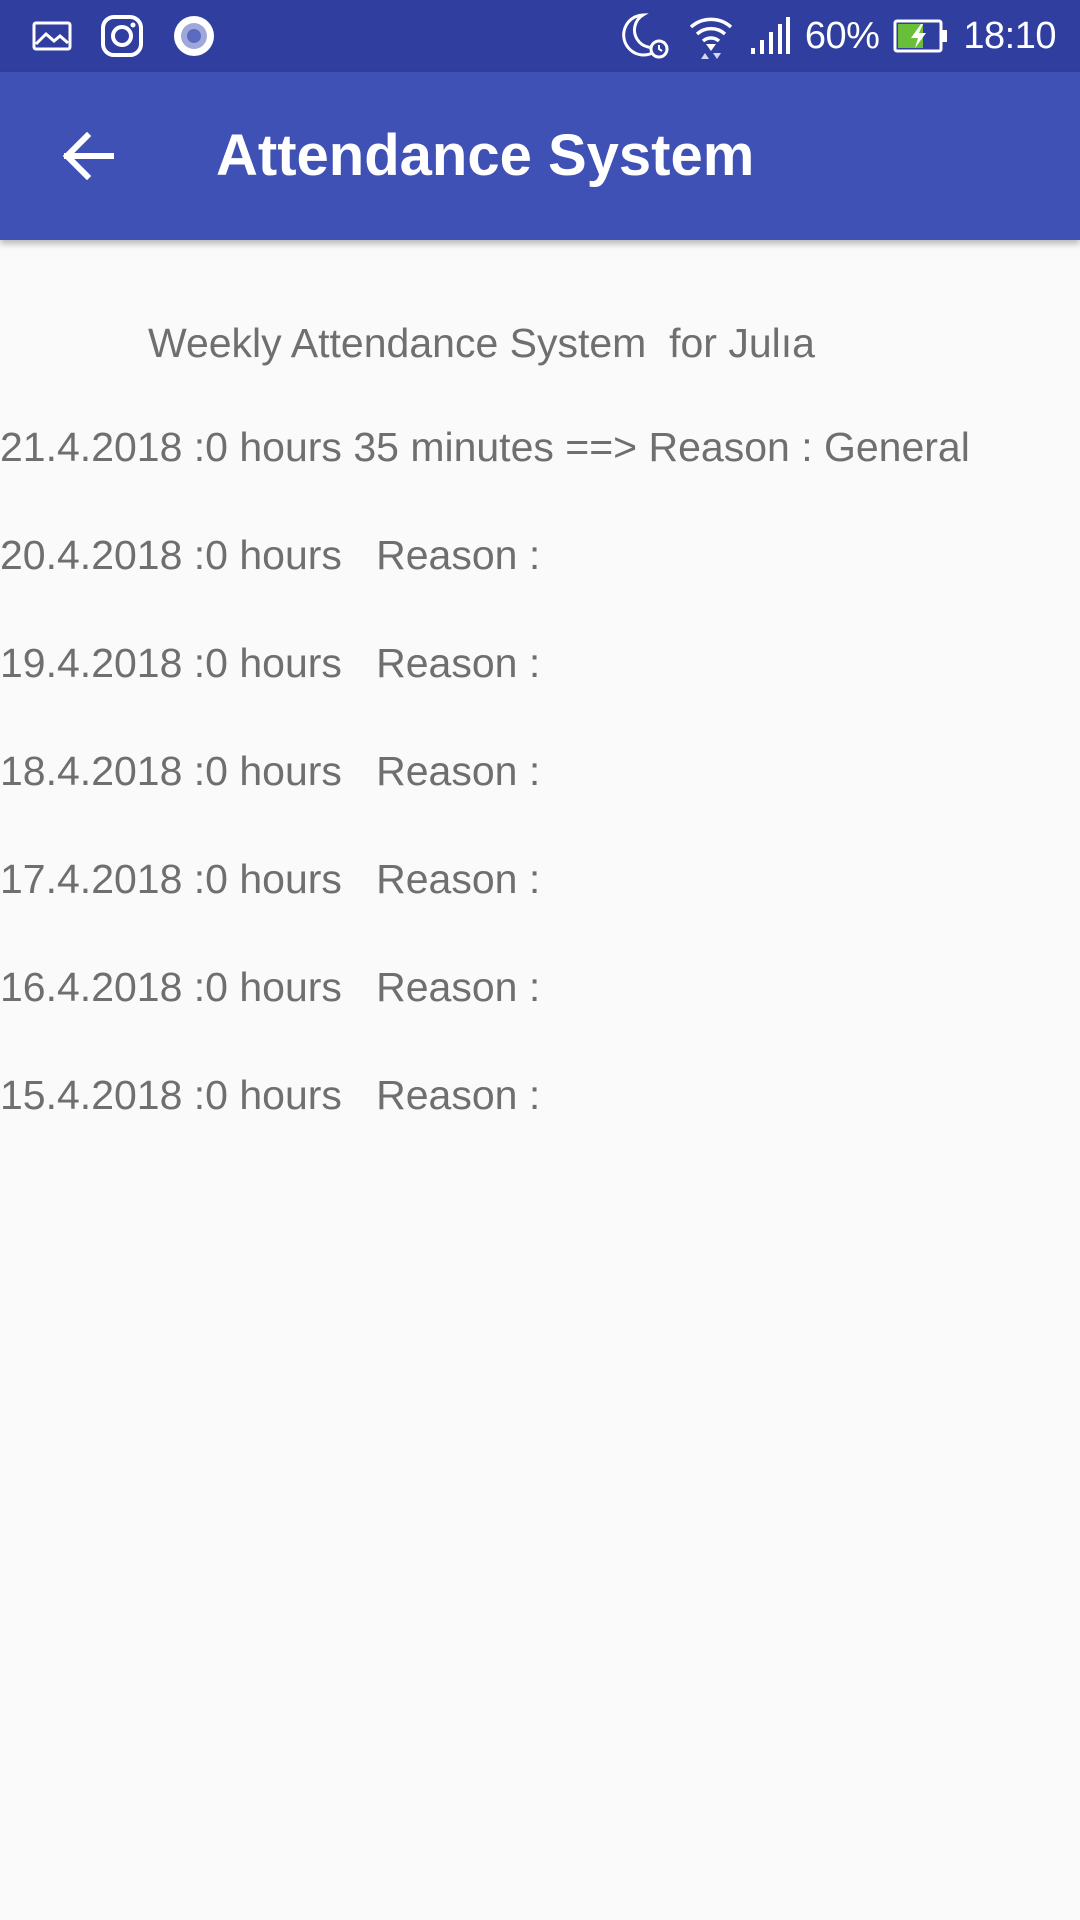 The image size is (1080, 1920). I want to click on app-bar: Attendance System, so click(540, 156).